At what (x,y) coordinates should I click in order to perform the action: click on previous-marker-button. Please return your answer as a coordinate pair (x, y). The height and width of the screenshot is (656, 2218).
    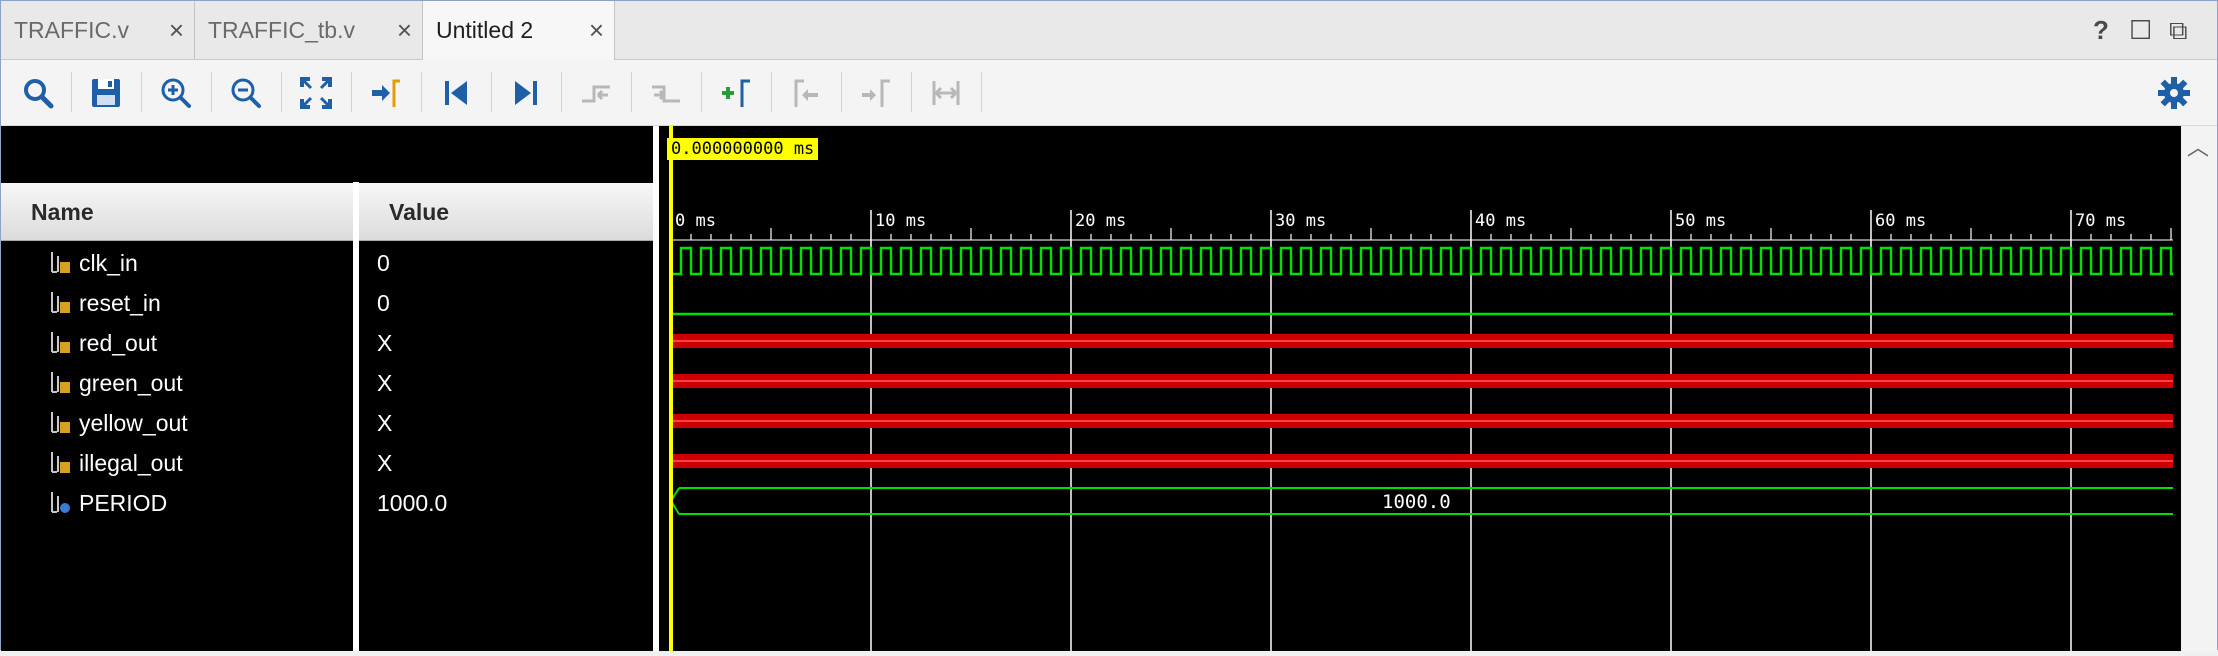
    Looking at the image, I should click on (806, 93).